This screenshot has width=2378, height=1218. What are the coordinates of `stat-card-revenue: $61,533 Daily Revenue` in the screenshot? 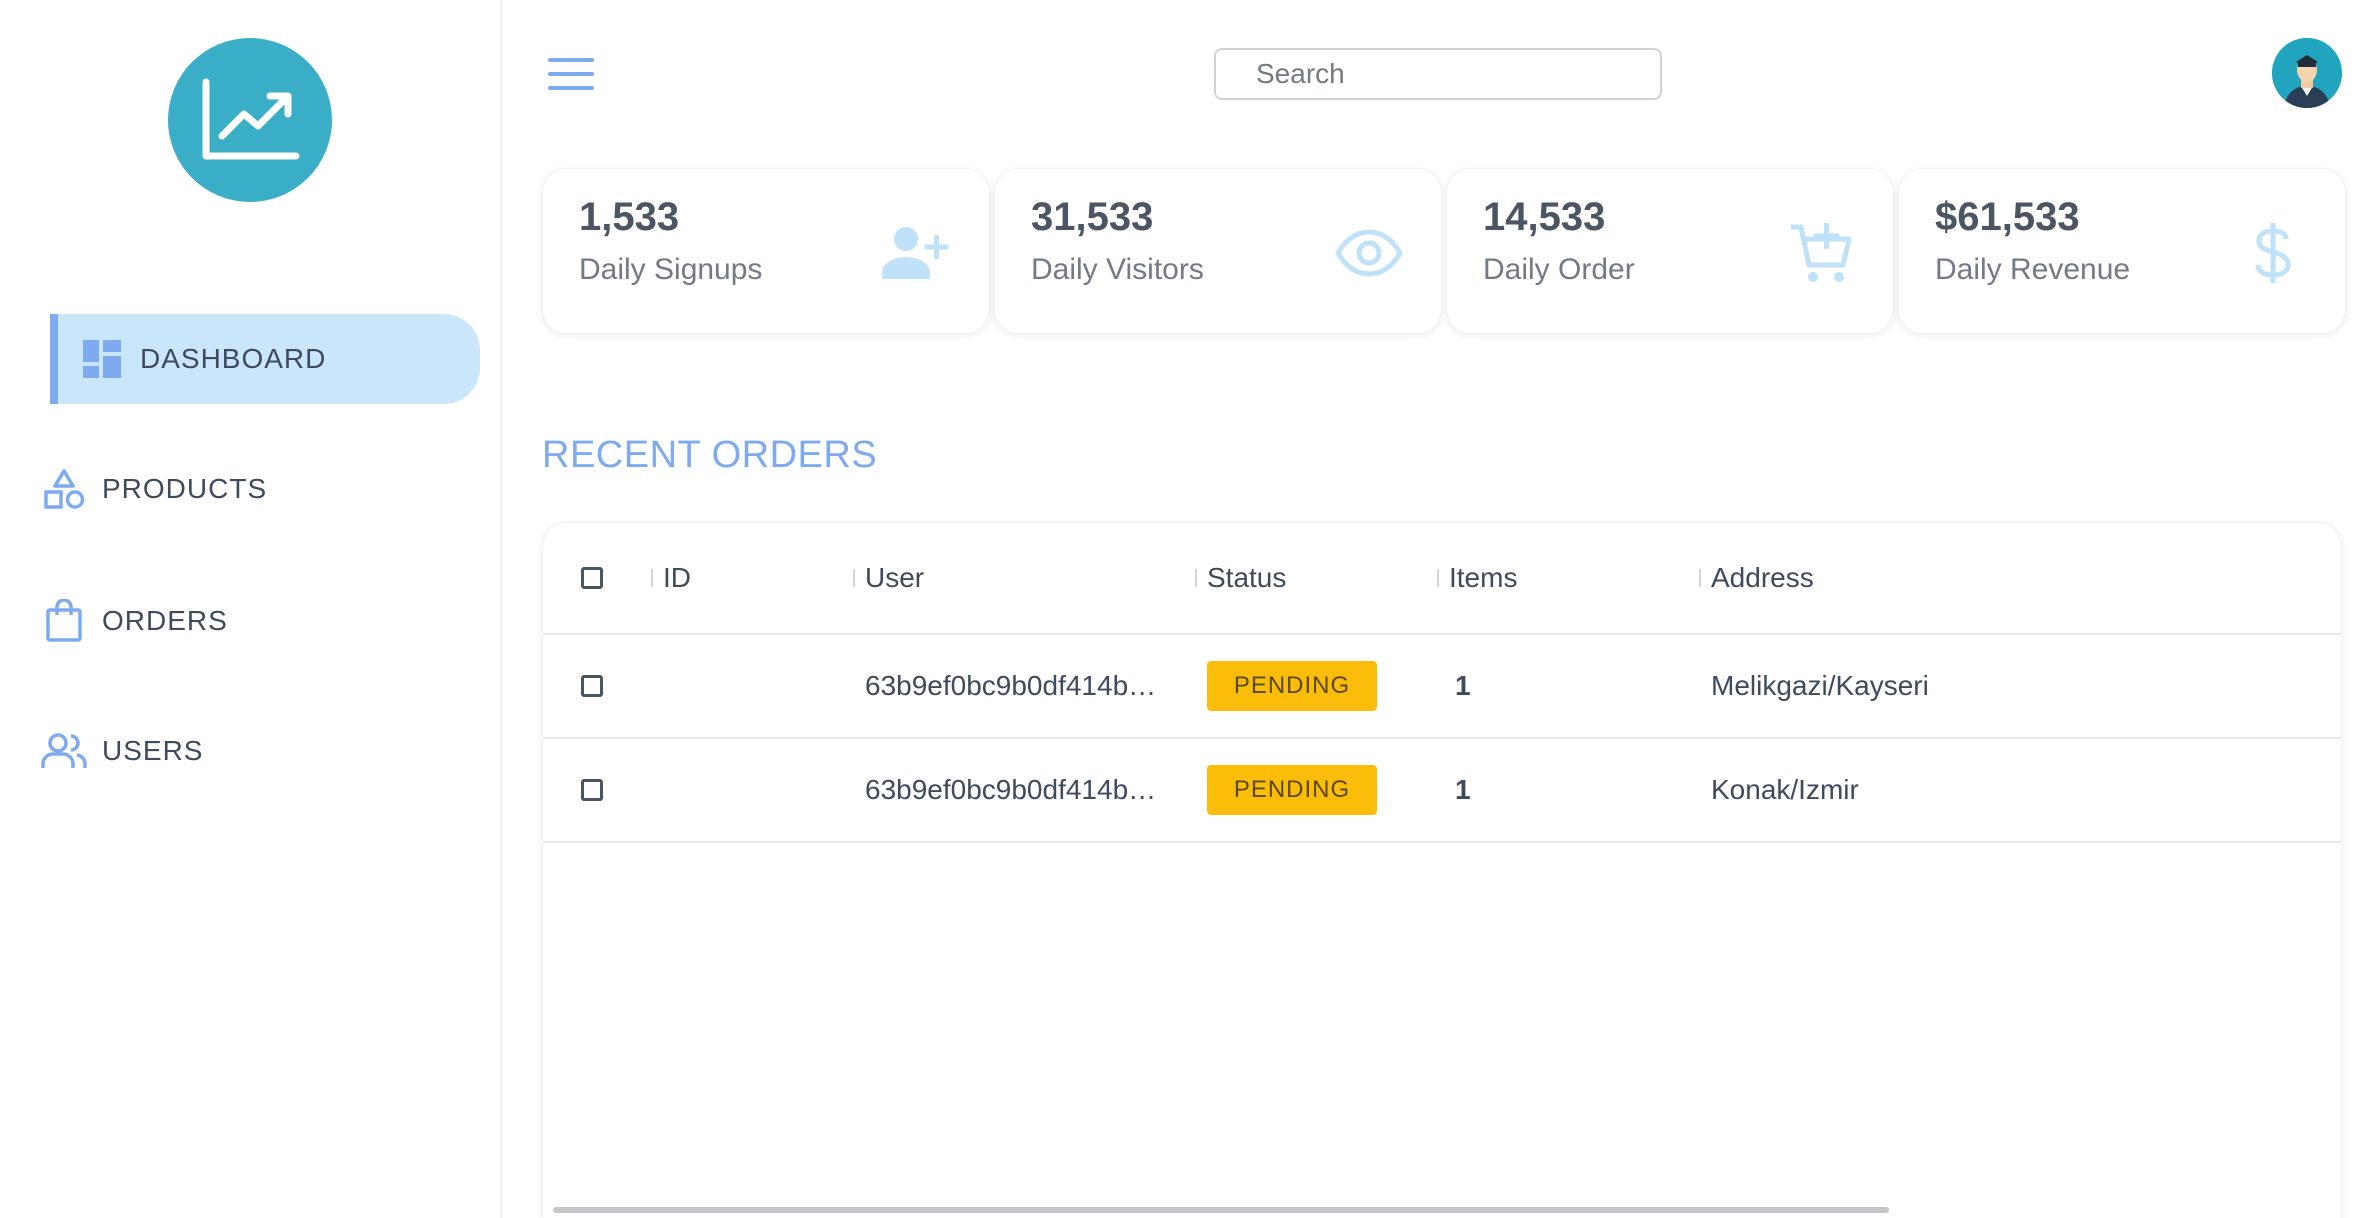 It's located at (2122, 251).